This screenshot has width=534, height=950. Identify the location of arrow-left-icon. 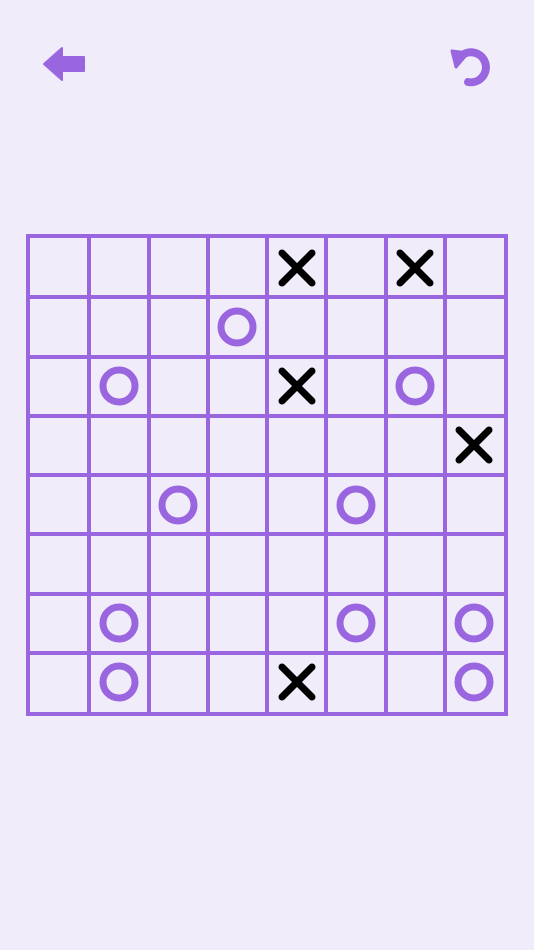
(64, 64).